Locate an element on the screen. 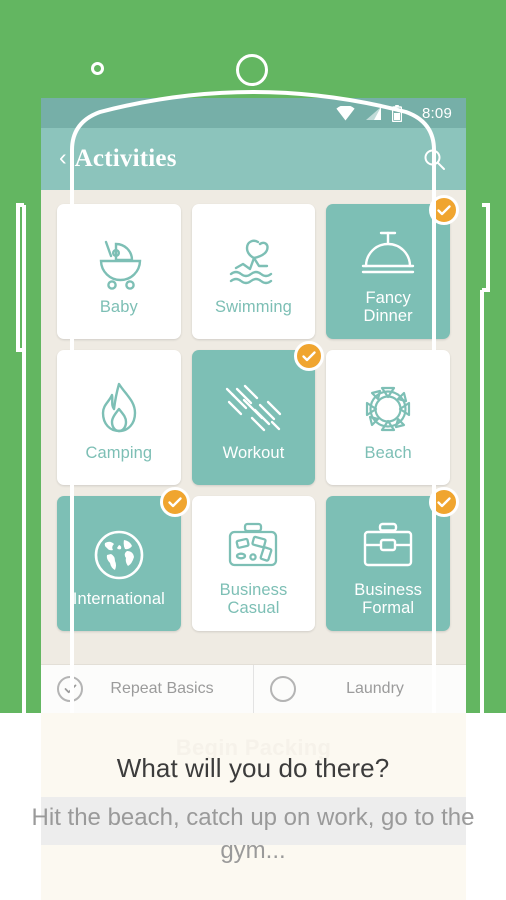  status-bar-time: 8:09 is located at coordinates (437, 113).